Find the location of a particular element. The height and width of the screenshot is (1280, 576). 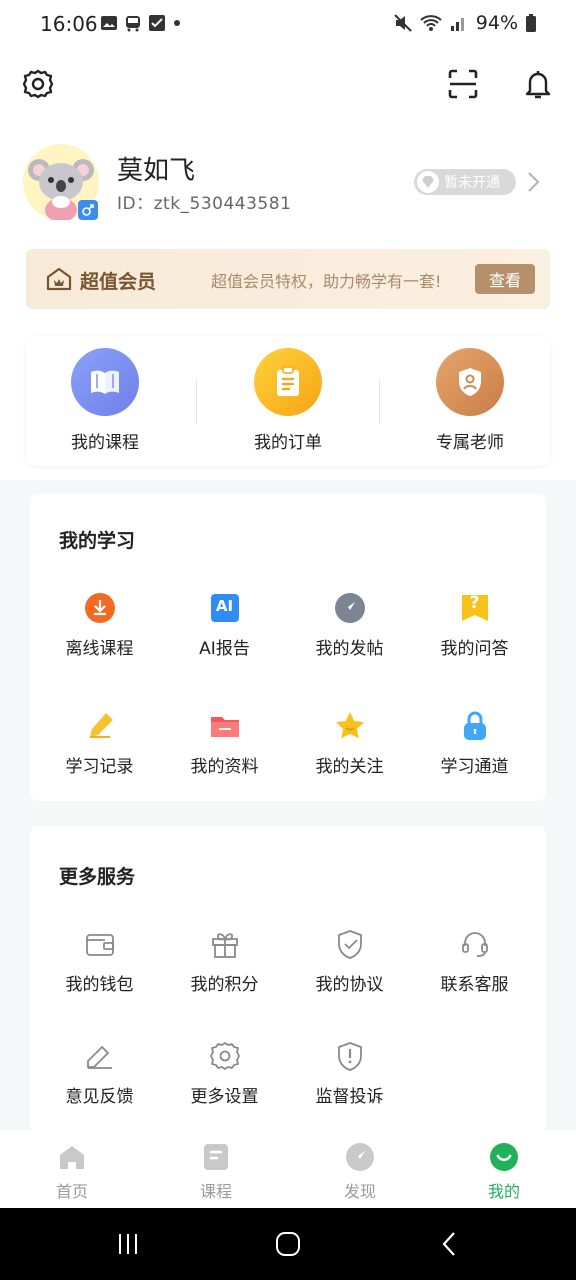

male-icon is located at coordinates (88, 210).